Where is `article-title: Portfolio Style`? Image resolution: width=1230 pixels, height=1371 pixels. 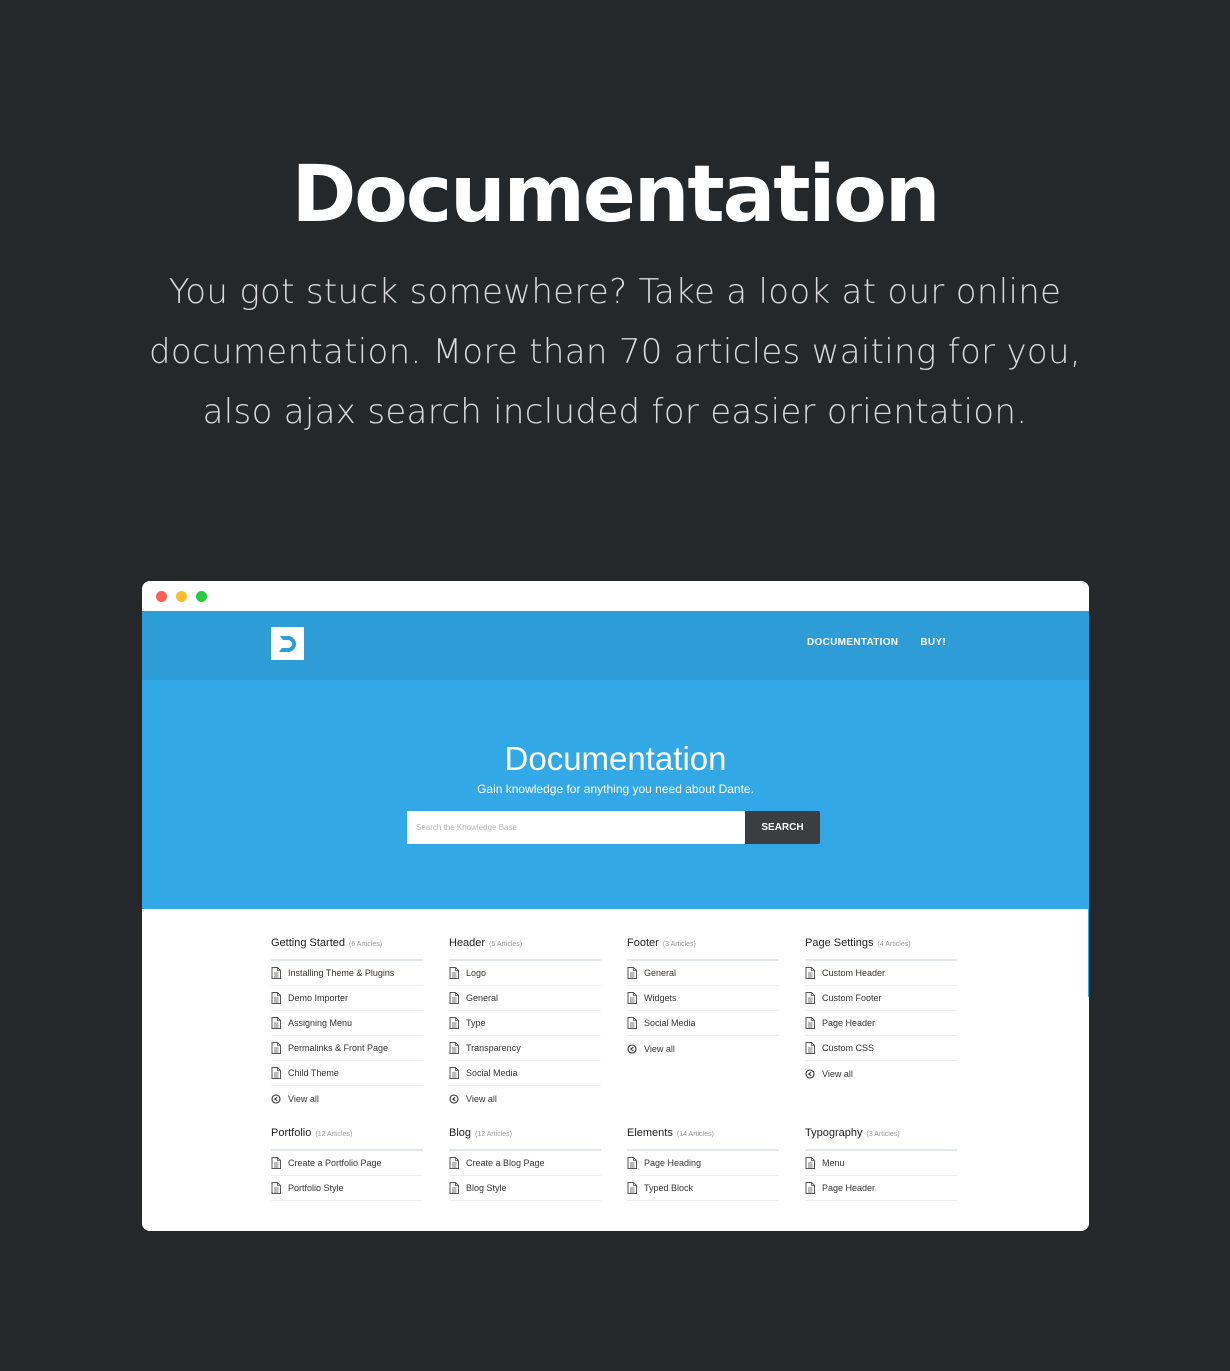 article-title: Portfolio Style is located at coordinates (316, 1188).